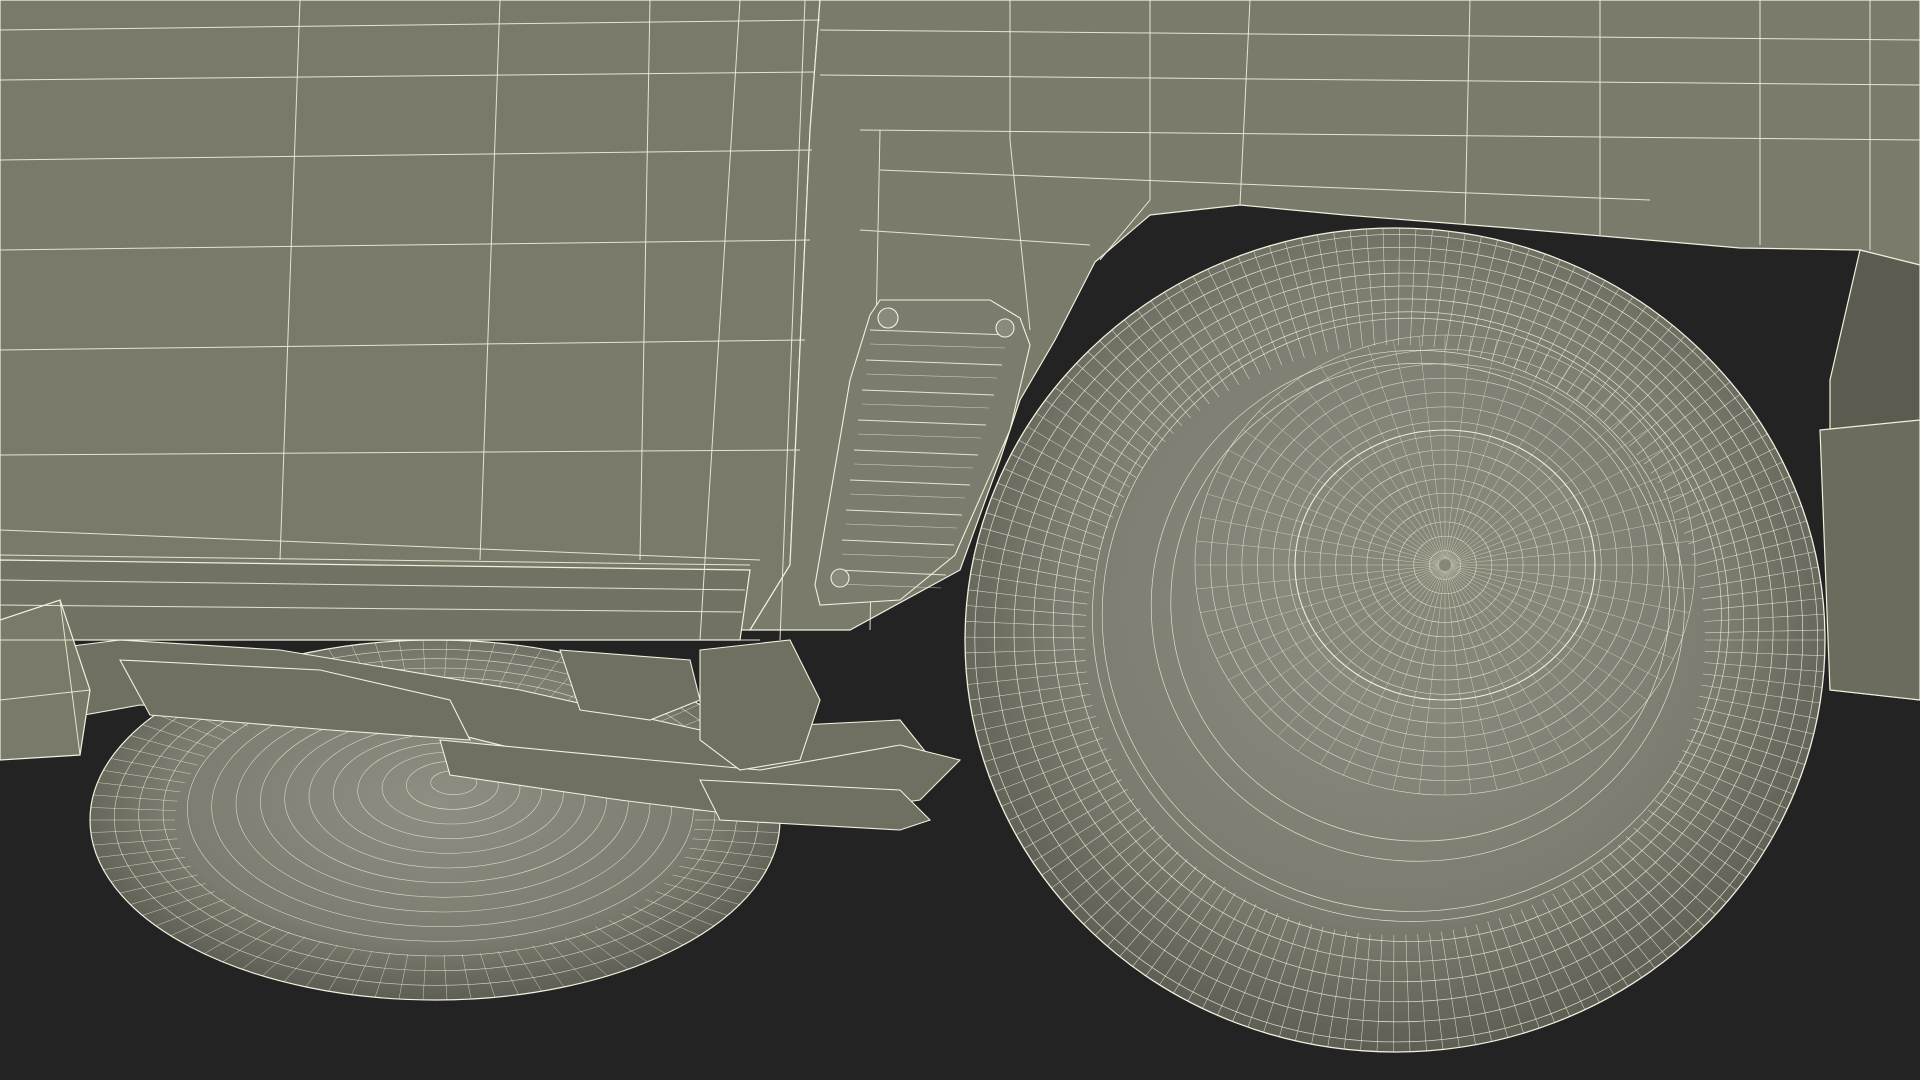 This screenshot has height=1080, width=1920. What do you see at coordinates (1869, 560) in the screenshot?
I see `undertray` at bounding box center [1869, 560].